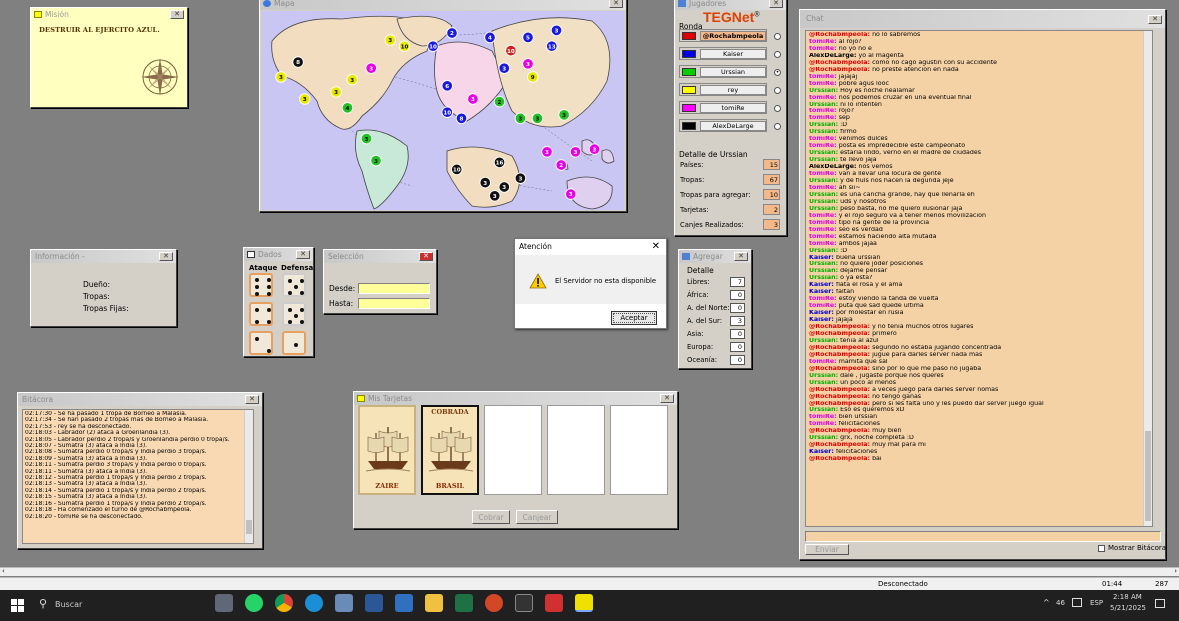  What do you see at coordinates (1101, 548) in the screenshot?
I see `mostrar-bitacora-checkbox` at bounding box center [1101, 548].